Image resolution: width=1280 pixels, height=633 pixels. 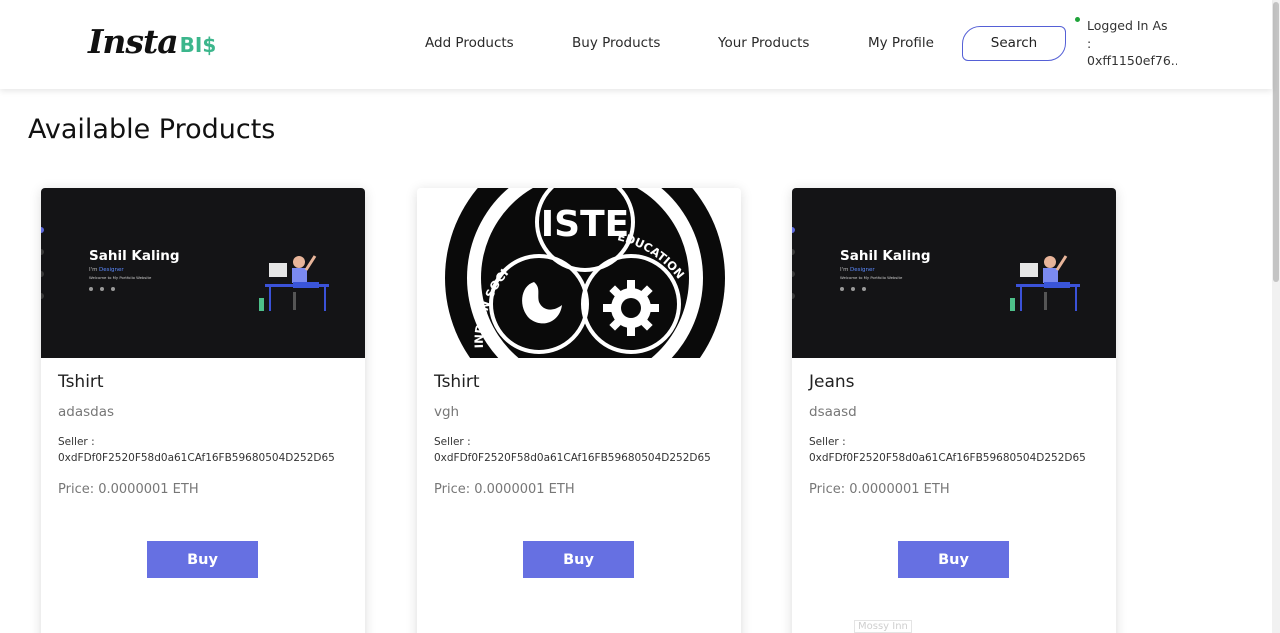 I want to click on product-description: dsaasd, so click(x=833, y=412).